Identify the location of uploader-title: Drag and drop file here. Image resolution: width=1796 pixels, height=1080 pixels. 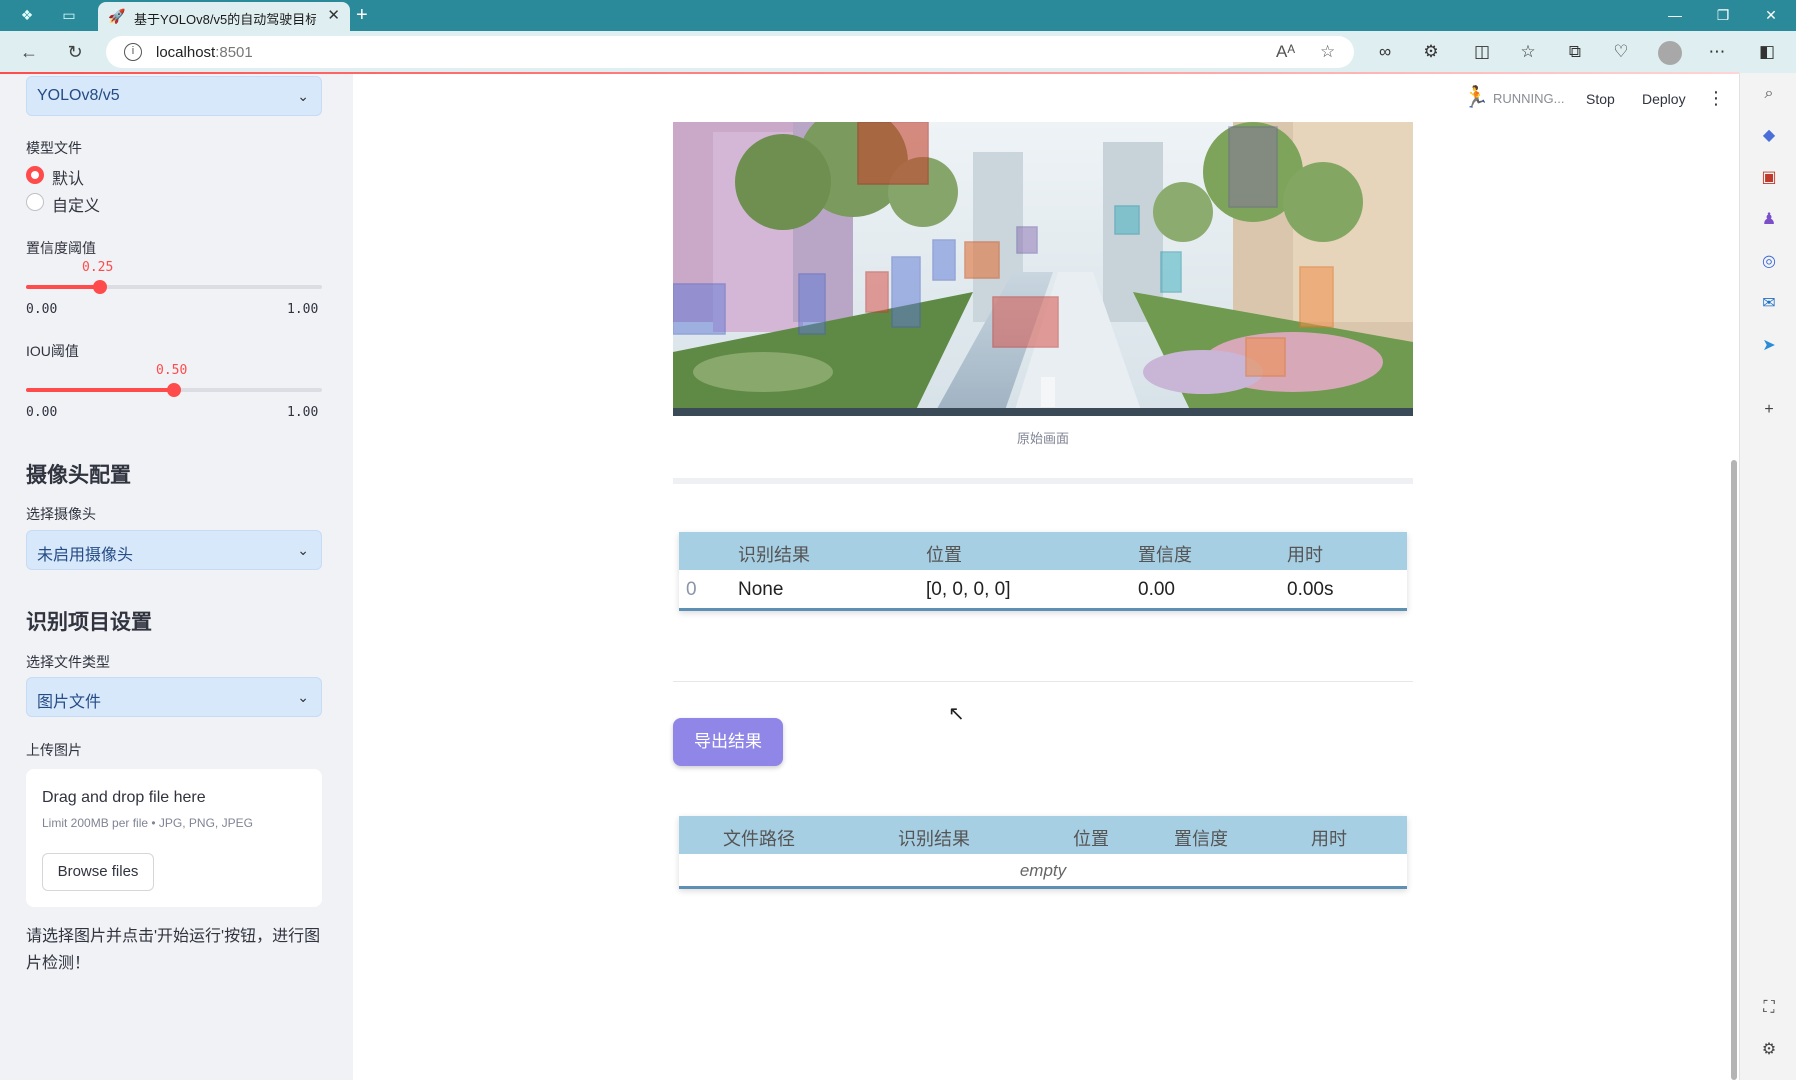
(124, 797).